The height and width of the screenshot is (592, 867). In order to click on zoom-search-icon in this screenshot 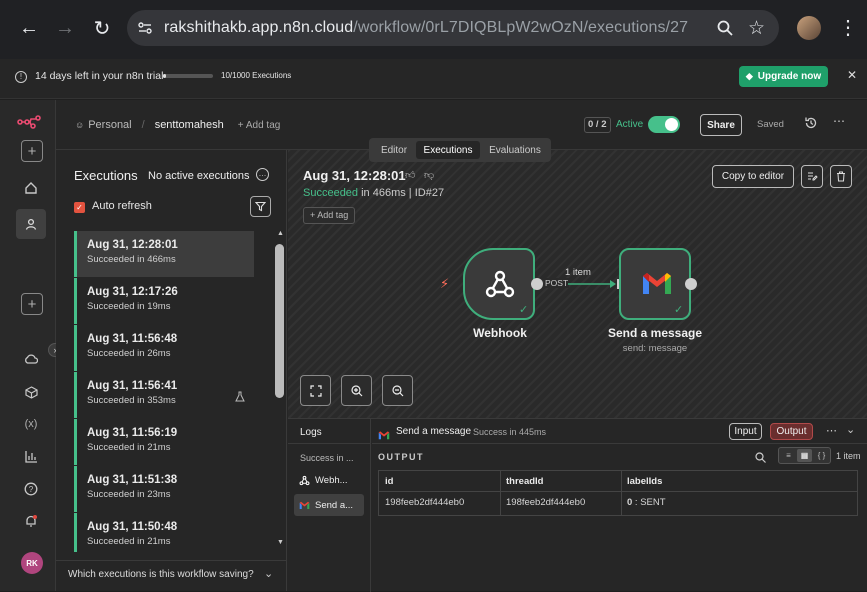, I will do `click(725, 28)`.